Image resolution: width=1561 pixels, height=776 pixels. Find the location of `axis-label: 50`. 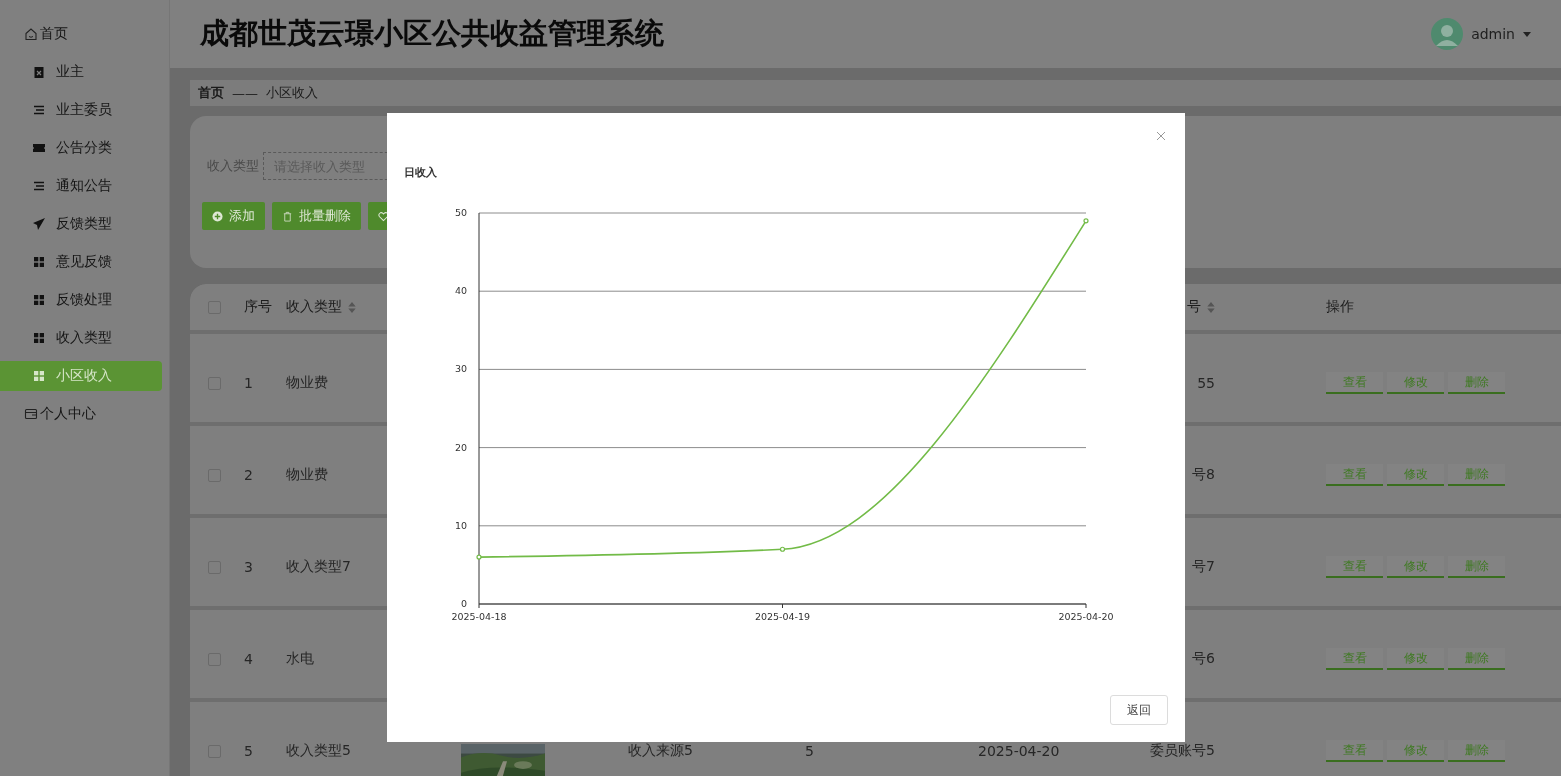

axis-label: 50 is located at coordinates (460, 212).